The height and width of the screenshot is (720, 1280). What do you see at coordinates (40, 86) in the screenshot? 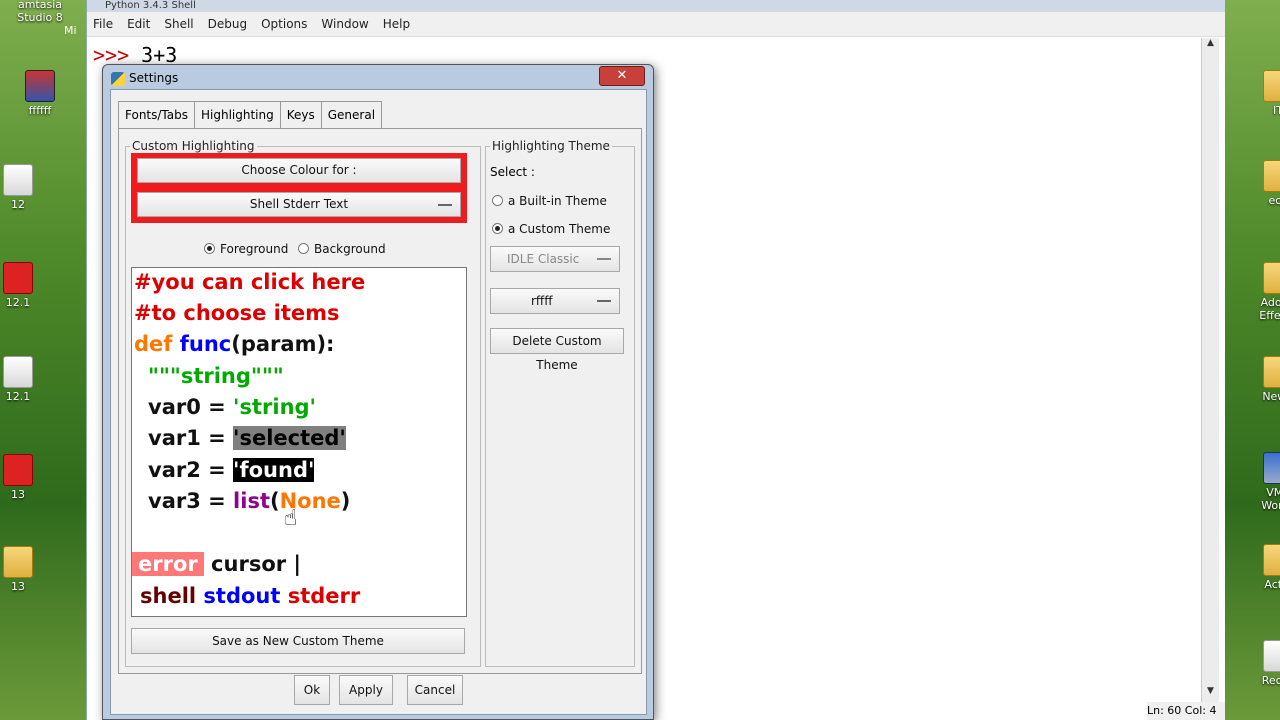
I see `archive-icon` at bounding box center [40, 86].